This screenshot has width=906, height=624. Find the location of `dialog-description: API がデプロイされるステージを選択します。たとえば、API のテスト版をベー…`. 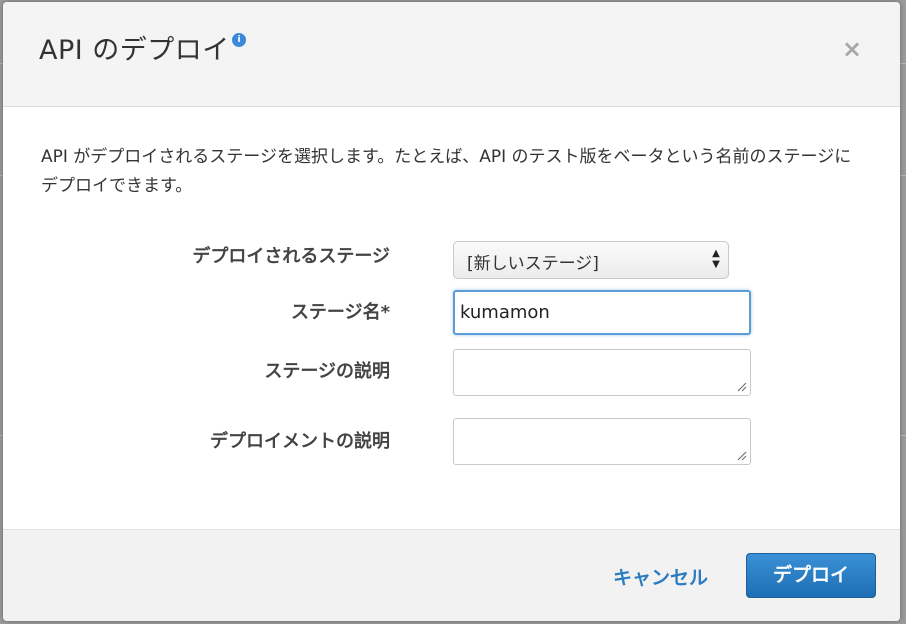

dialog-description: API がデプロイされるステージを選択します。たとえば、API のテスト版をベー… is located at coordinates (446, 171).